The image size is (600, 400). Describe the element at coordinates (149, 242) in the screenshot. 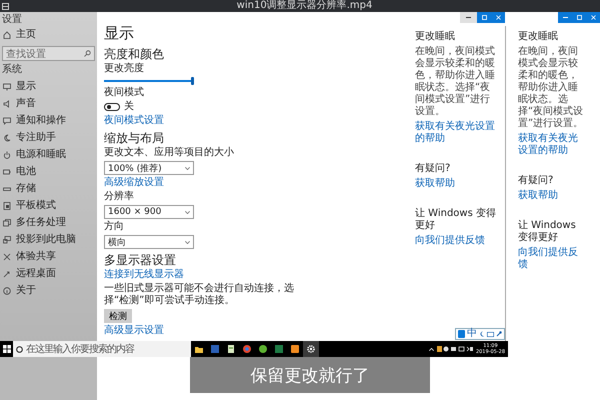

I see `dropdown-field: 横向` at that location.